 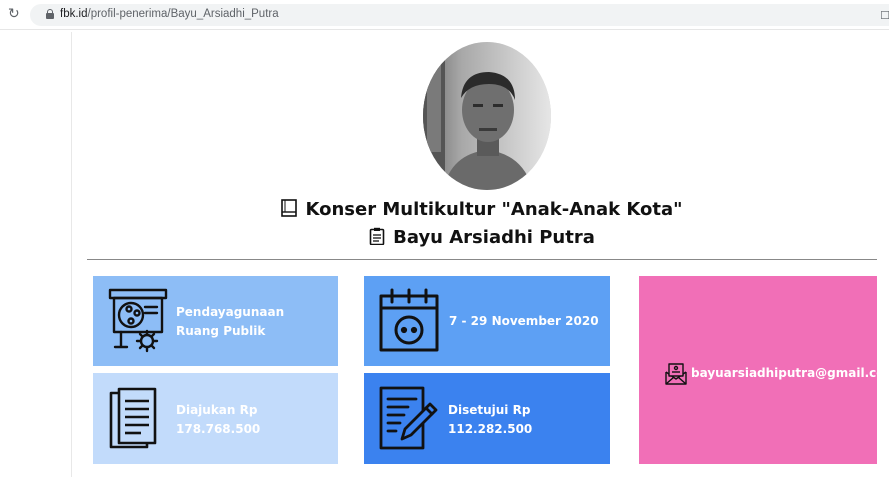 What do you see at coordinates (133, 420) in the screenshot?
I see `document-icon` at bounding box center [133, 420].